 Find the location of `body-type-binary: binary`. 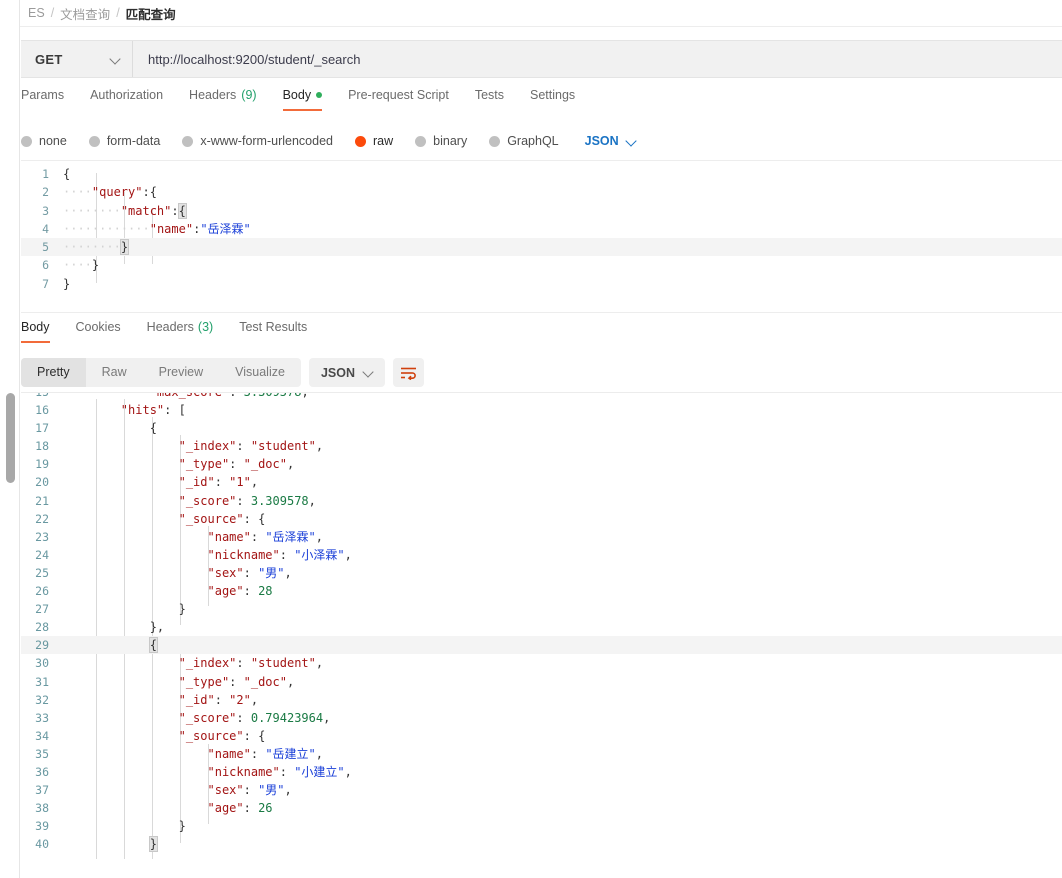

body-type-binary: binary is located at coordinates (441, 141).